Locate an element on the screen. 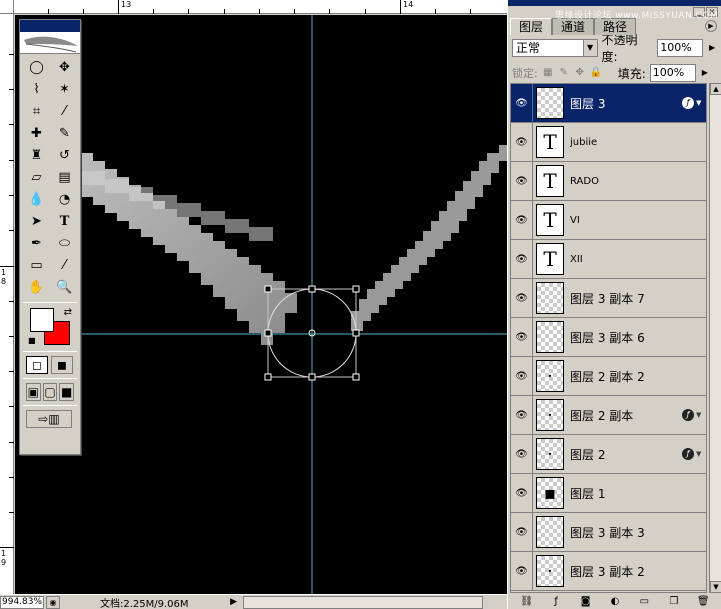 Image resolution: width=721 pixels, height=609 pixels. scroll-down-icon: ▼ is located at coordinates (715, 587).